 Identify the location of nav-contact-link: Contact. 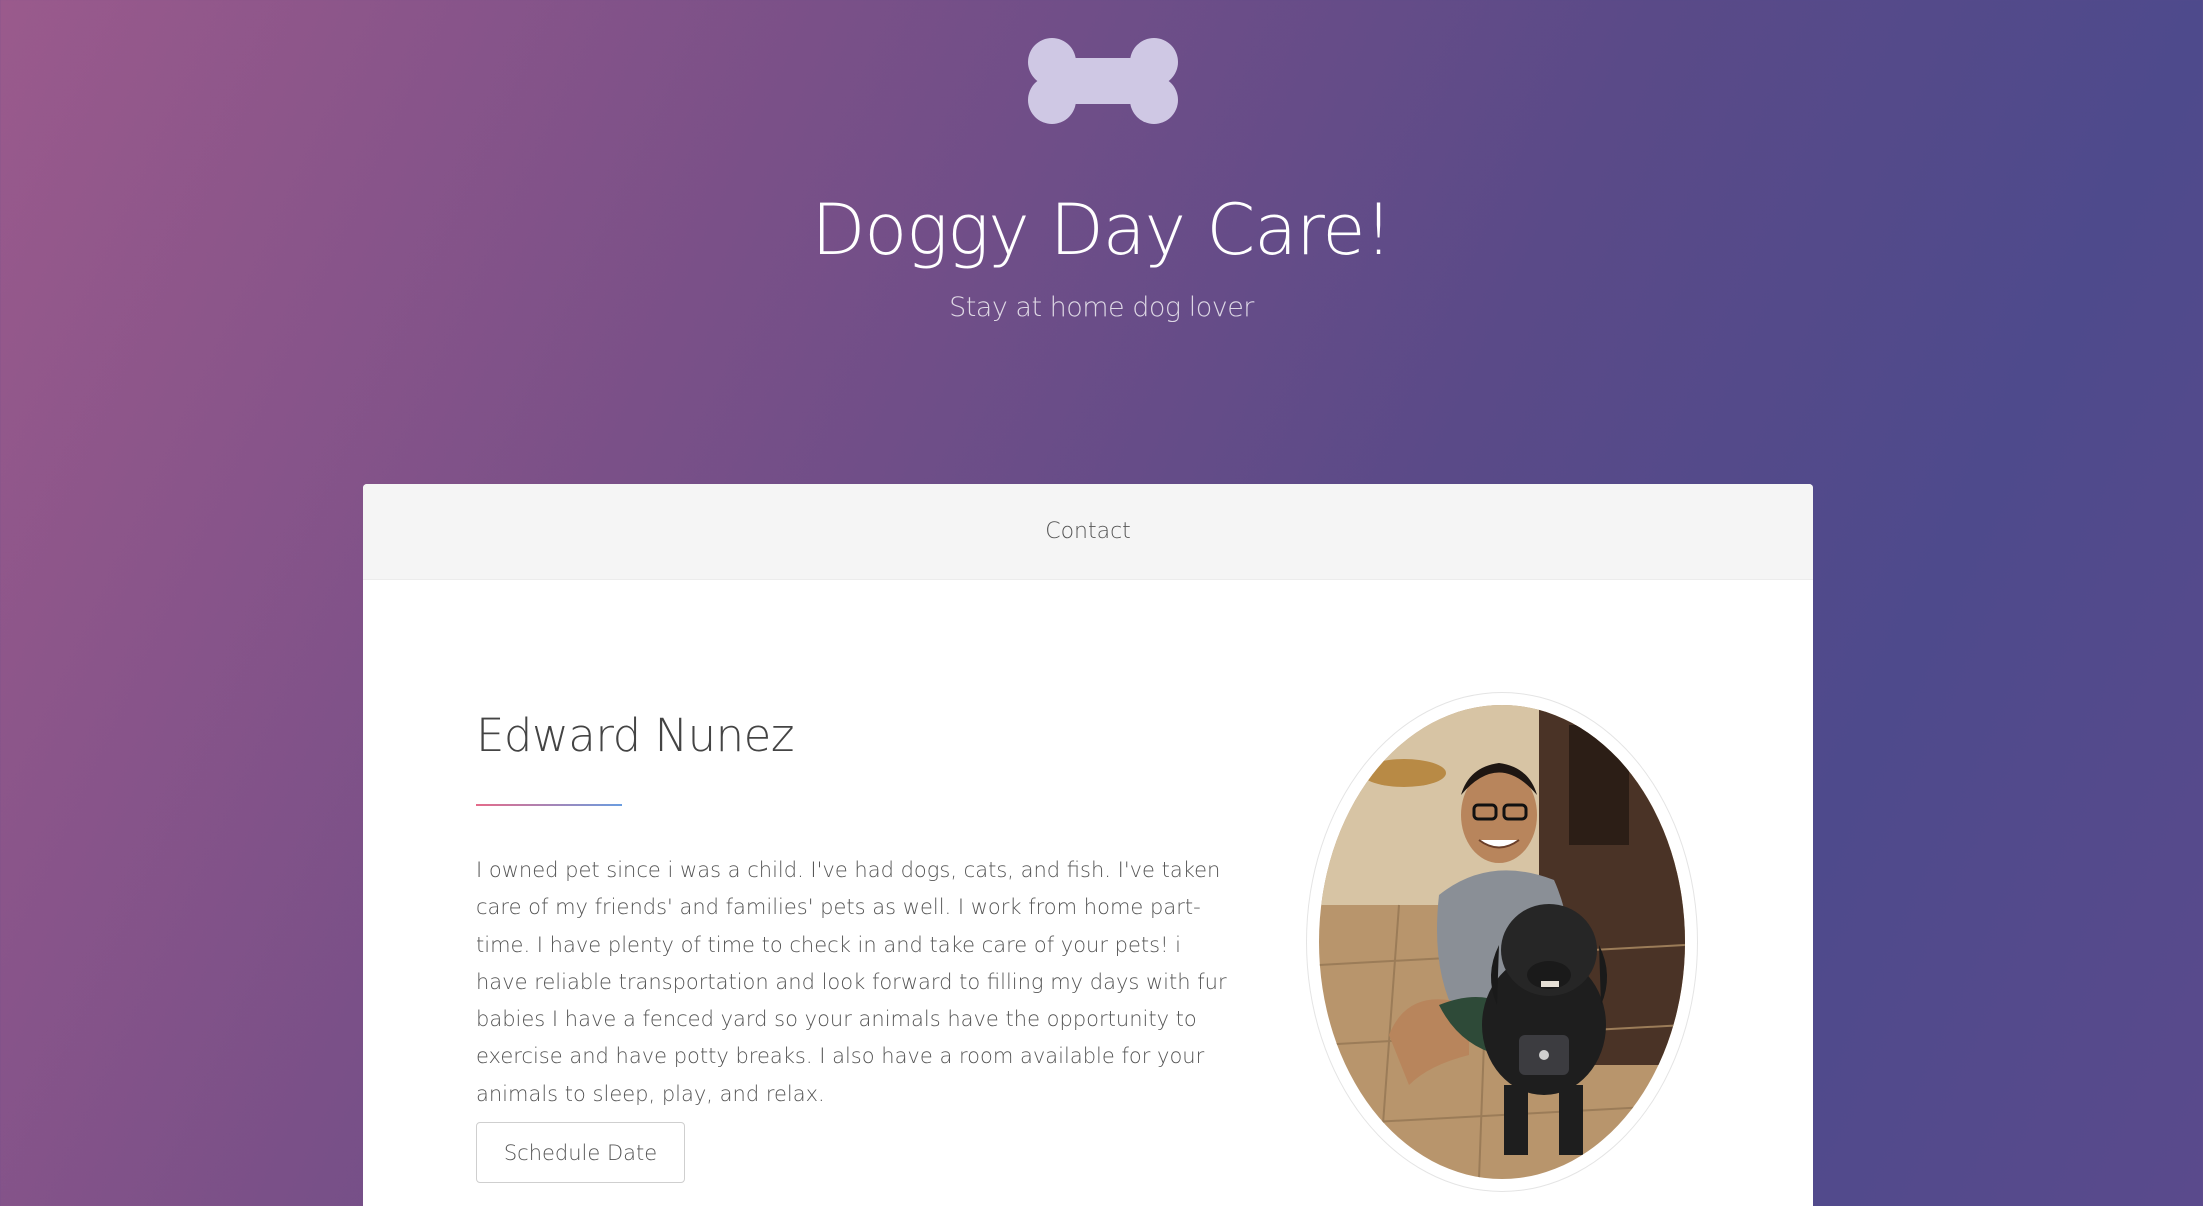
(1088, 531).